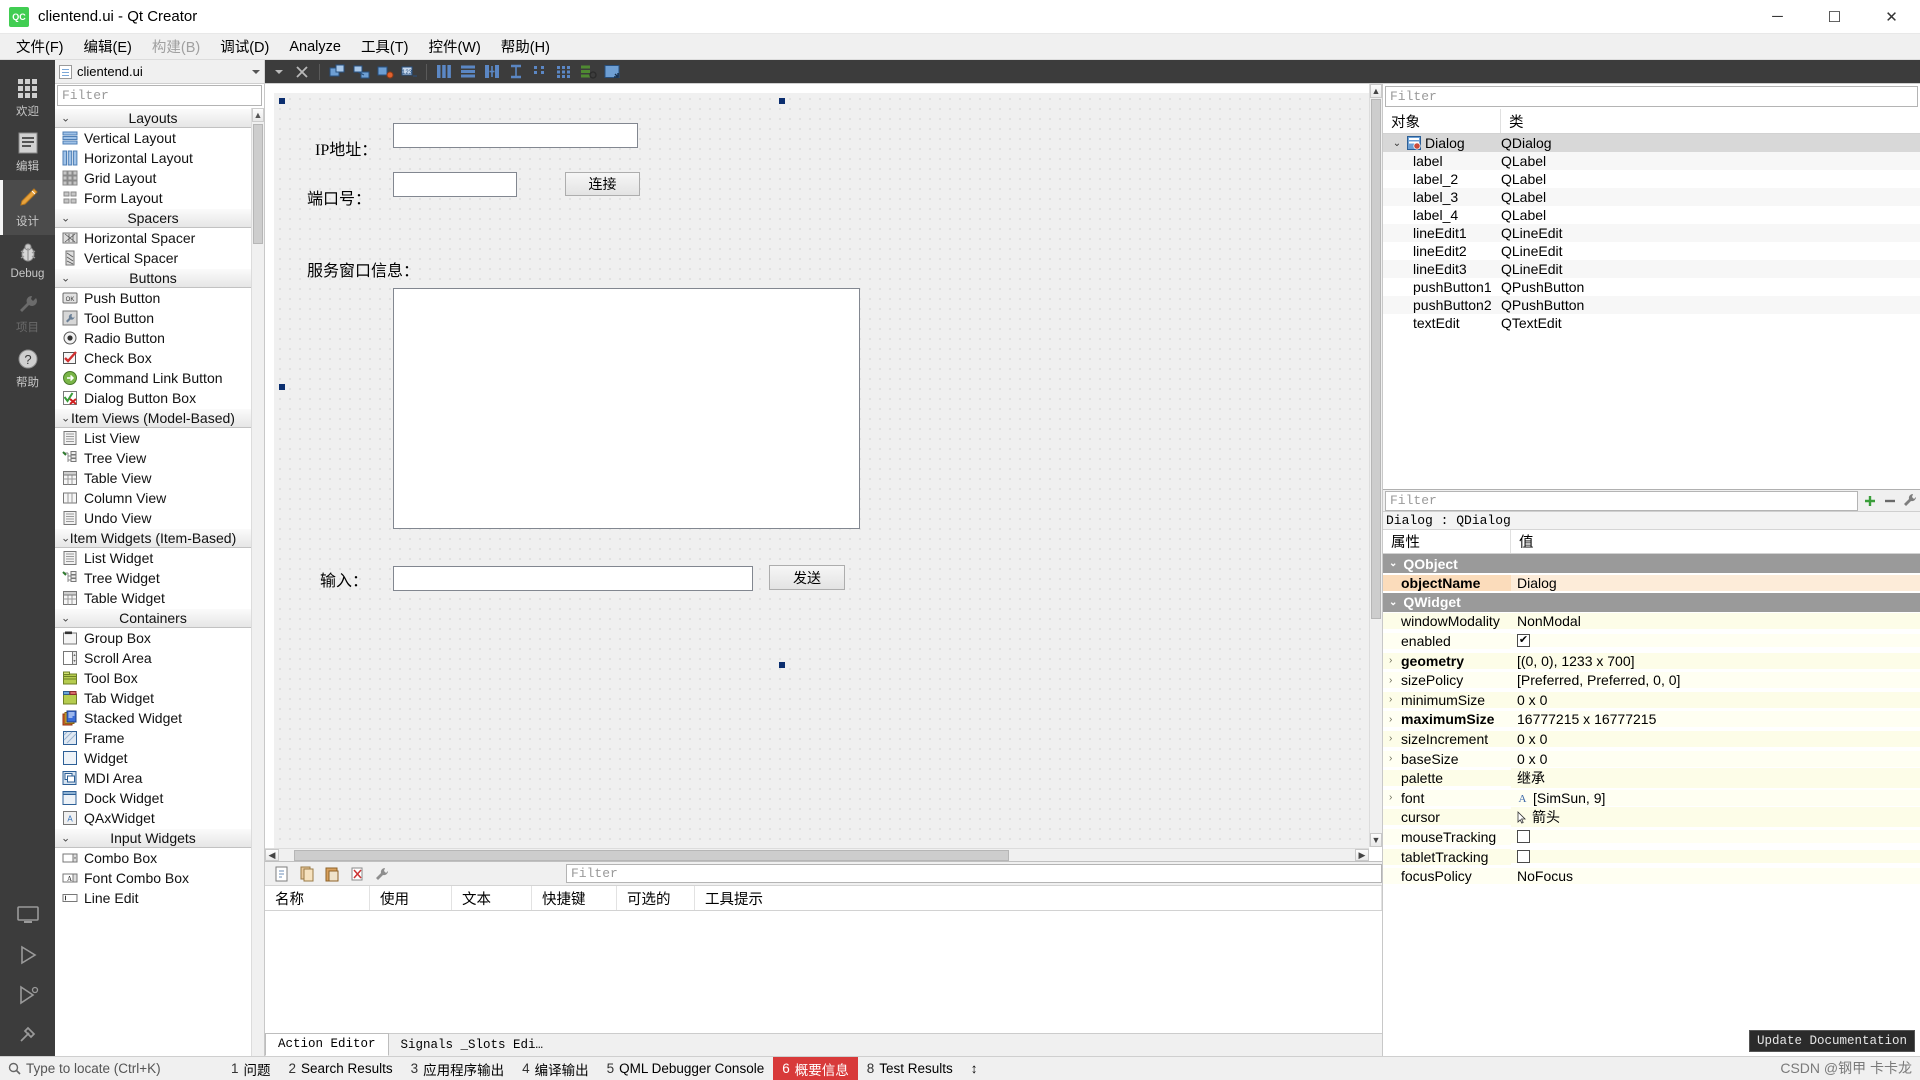  I want to click on object-inspector-row: lineEdit2 QLineEdit, so click(1651, 251).